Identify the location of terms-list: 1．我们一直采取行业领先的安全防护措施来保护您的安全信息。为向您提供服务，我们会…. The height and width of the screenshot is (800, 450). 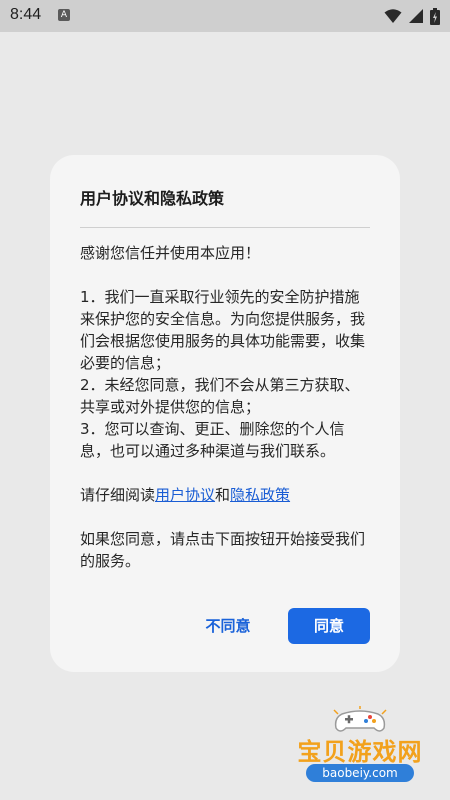
(225, 374).